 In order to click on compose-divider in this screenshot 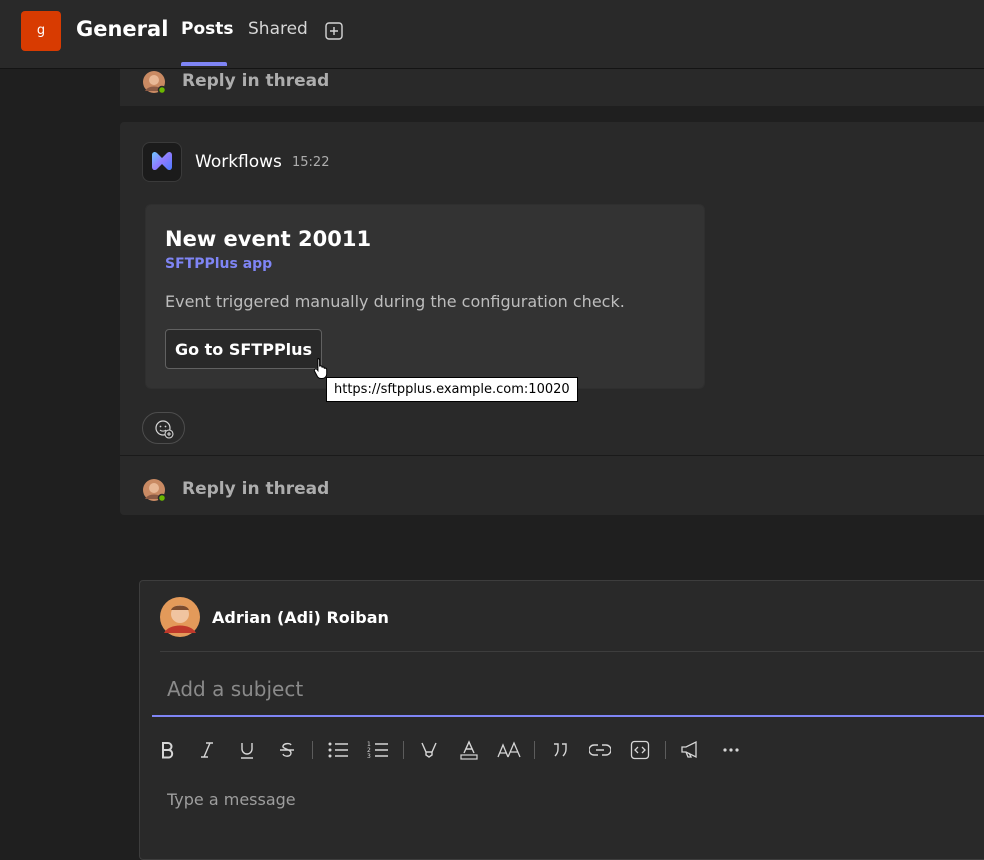, I will do `click(572, 651)`.